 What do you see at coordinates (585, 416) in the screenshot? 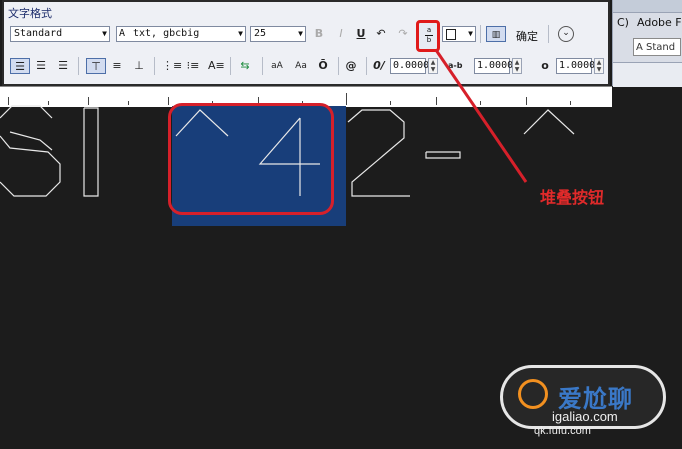
I see `logo-url: igaliao.com` at bounding box center [585, 416].